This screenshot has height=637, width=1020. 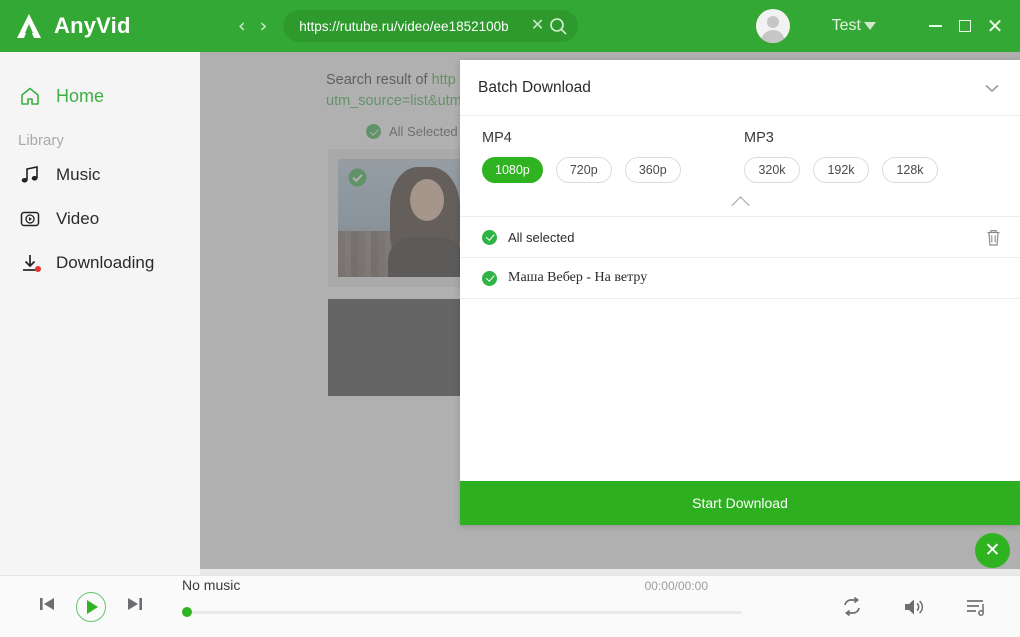 What do you see at coordinates (462, 612) in the screenshot?
I see `progress-bar` at bounding box center [462, 612].